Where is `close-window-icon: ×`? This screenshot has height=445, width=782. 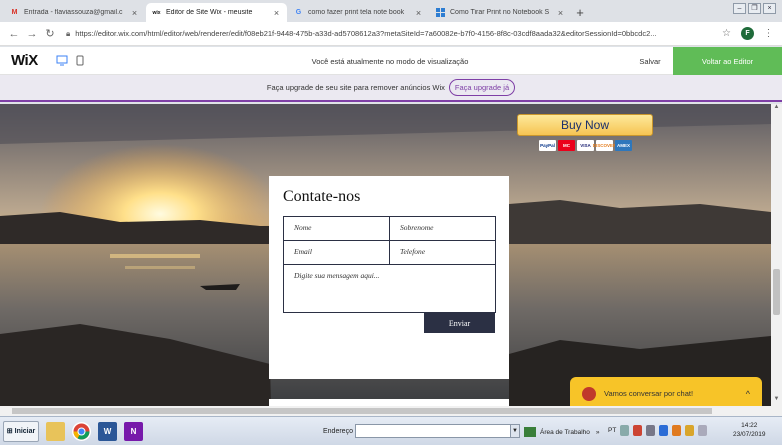
close-window-icon: × is located at coordinates (769, 8).